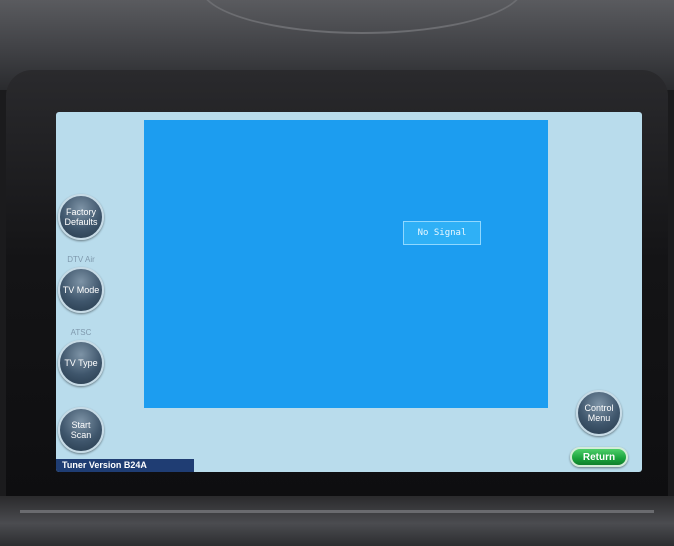 This screenshot has width=674, height=546. I want to click on tv-type-label: TV Type, so click(81, 363).